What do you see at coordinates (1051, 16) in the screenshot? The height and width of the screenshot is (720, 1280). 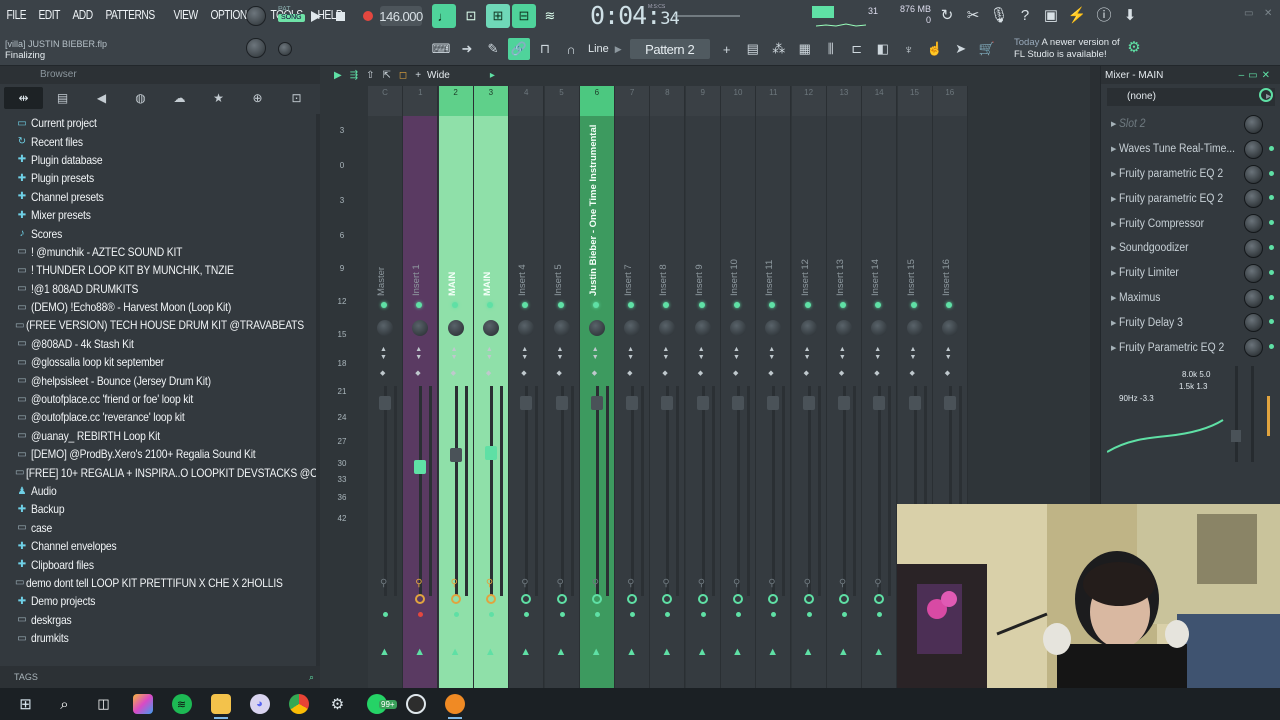 I see `save-icon: ▣` at bounding box center [1051, 16].